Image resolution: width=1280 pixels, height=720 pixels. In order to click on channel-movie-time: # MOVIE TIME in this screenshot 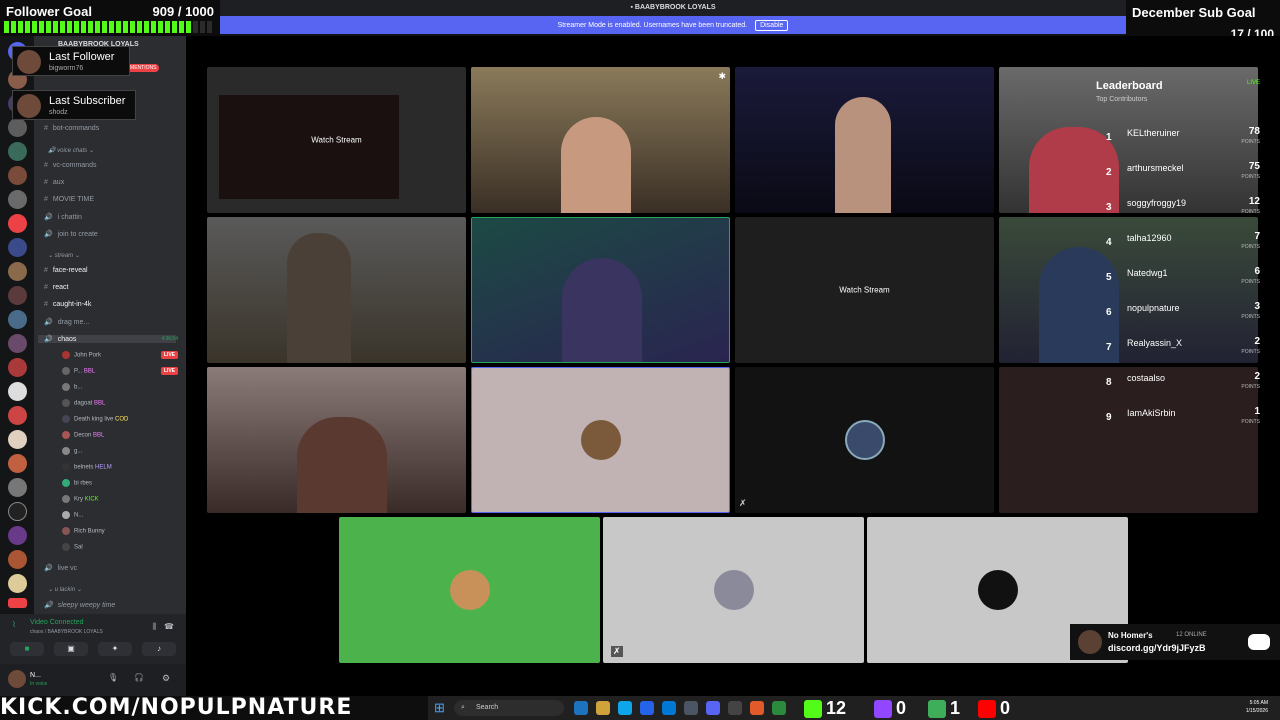, I will do `click(69, 199)`.